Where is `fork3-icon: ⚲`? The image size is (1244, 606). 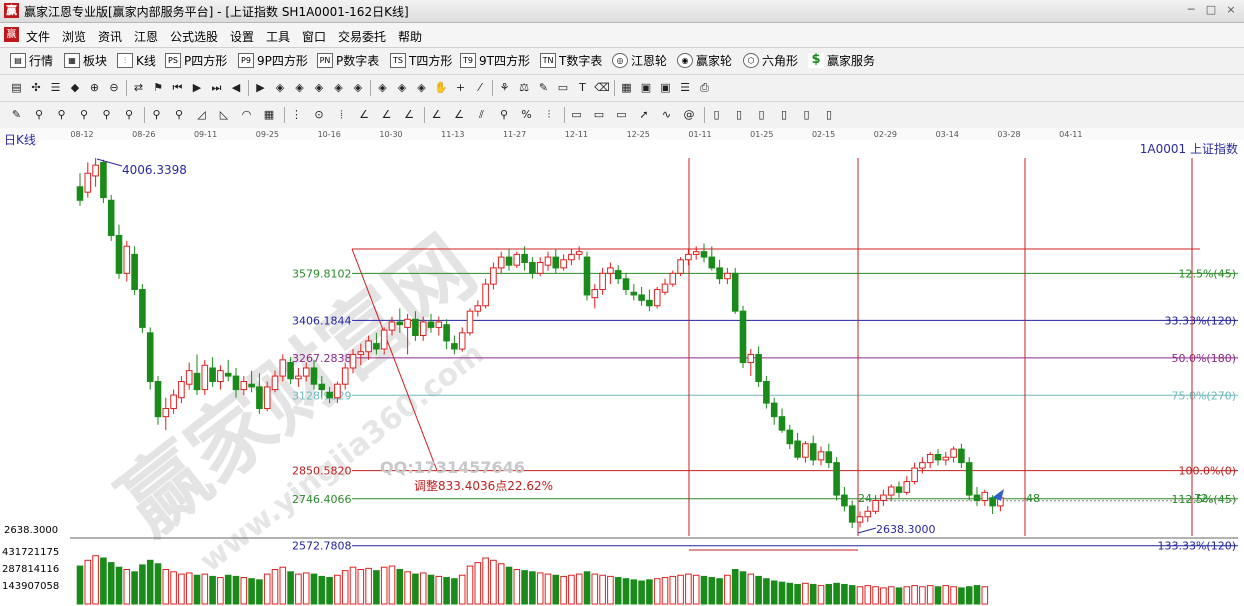 fork3-icon: ⚲ is located at coordinates (84, 114).